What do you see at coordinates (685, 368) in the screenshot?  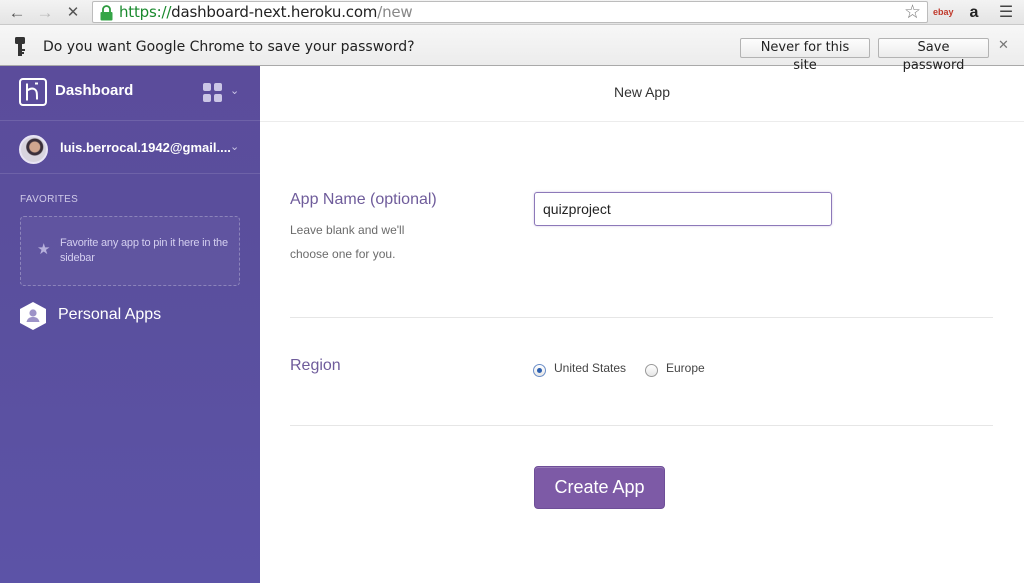 I see `region-europe-label: Europe` at bounding box center [685, 368].